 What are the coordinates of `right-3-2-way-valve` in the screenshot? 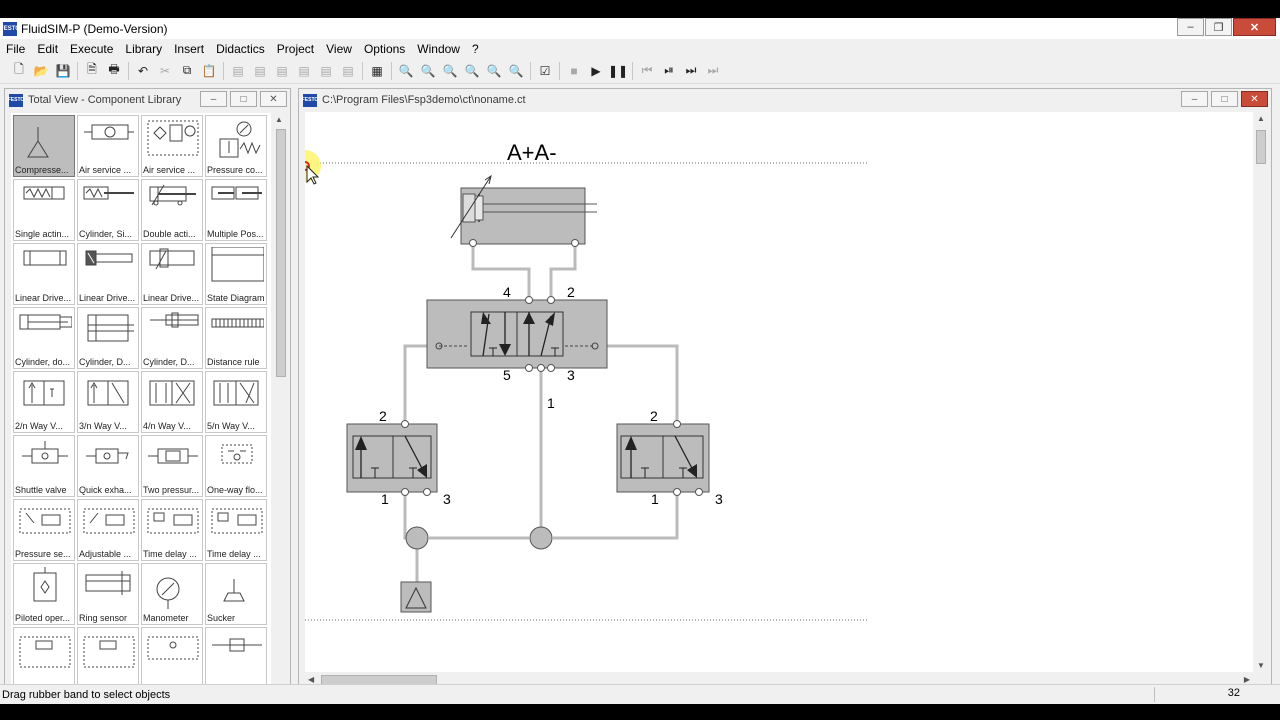 It's located at (663, 458).